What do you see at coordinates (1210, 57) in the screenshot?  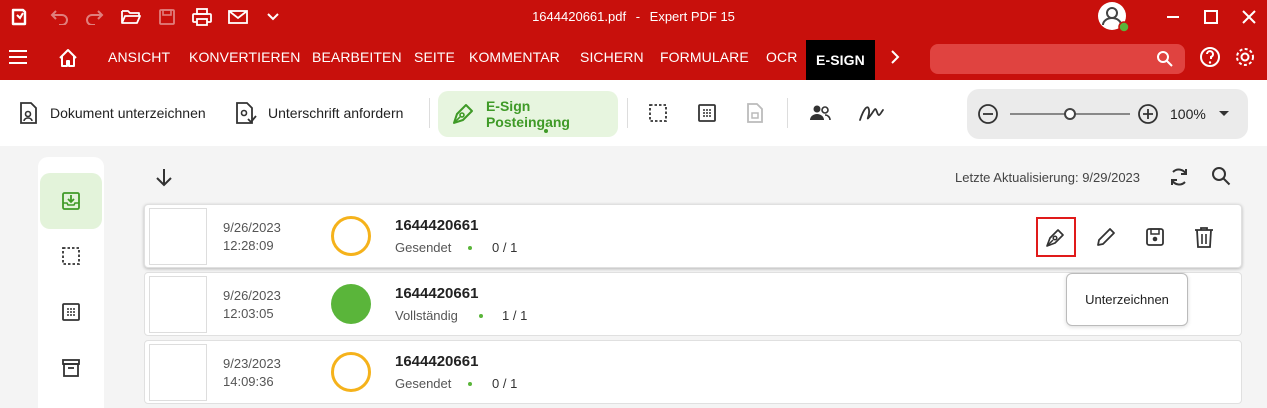 I see `help-icon` at bounding box center [1210, 57].